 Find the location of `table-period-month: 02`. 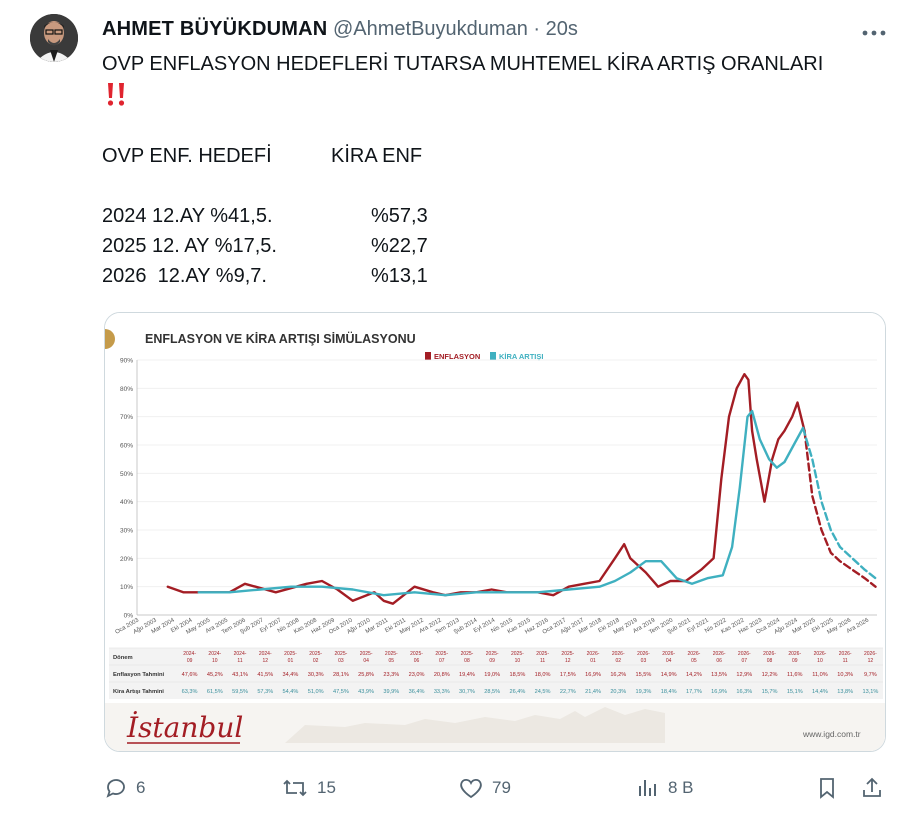

table-period-month: 02 is located at coordinates (316, 661).